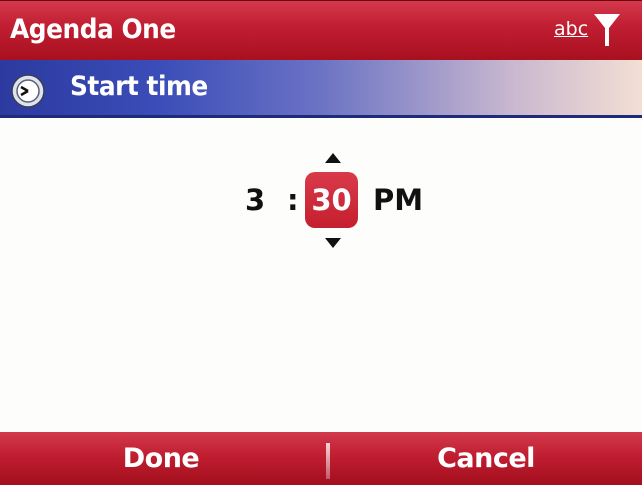 Image resolution: width=642 pixels, height=485 pixels. I want to click on arrow-up-icon, so click(333, 158).